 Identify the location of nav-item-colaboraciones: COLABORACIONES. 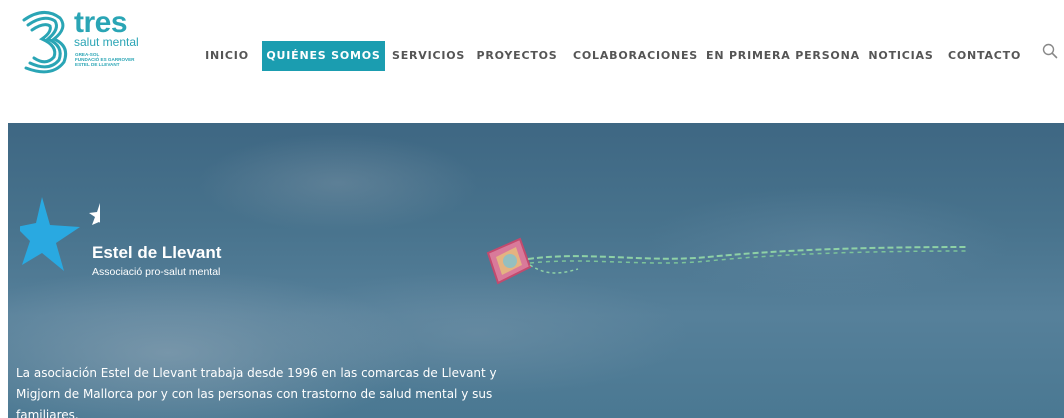
(635, 56).